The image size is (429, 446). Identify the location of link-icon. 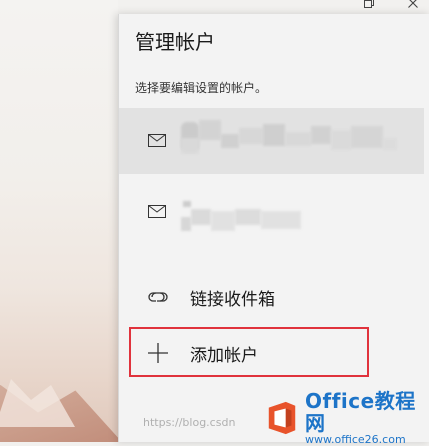
(158, 297).